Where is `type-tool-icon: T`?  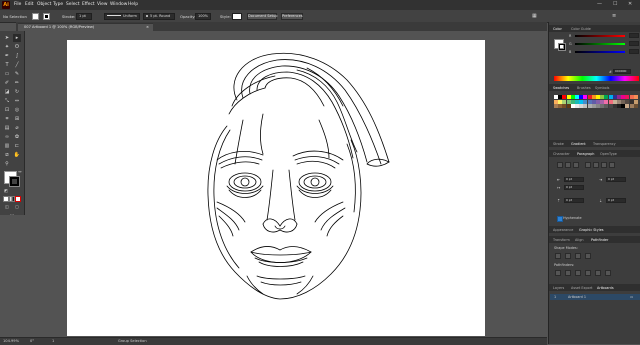 type-tool-icon: T is located at coordinates (7, 65).